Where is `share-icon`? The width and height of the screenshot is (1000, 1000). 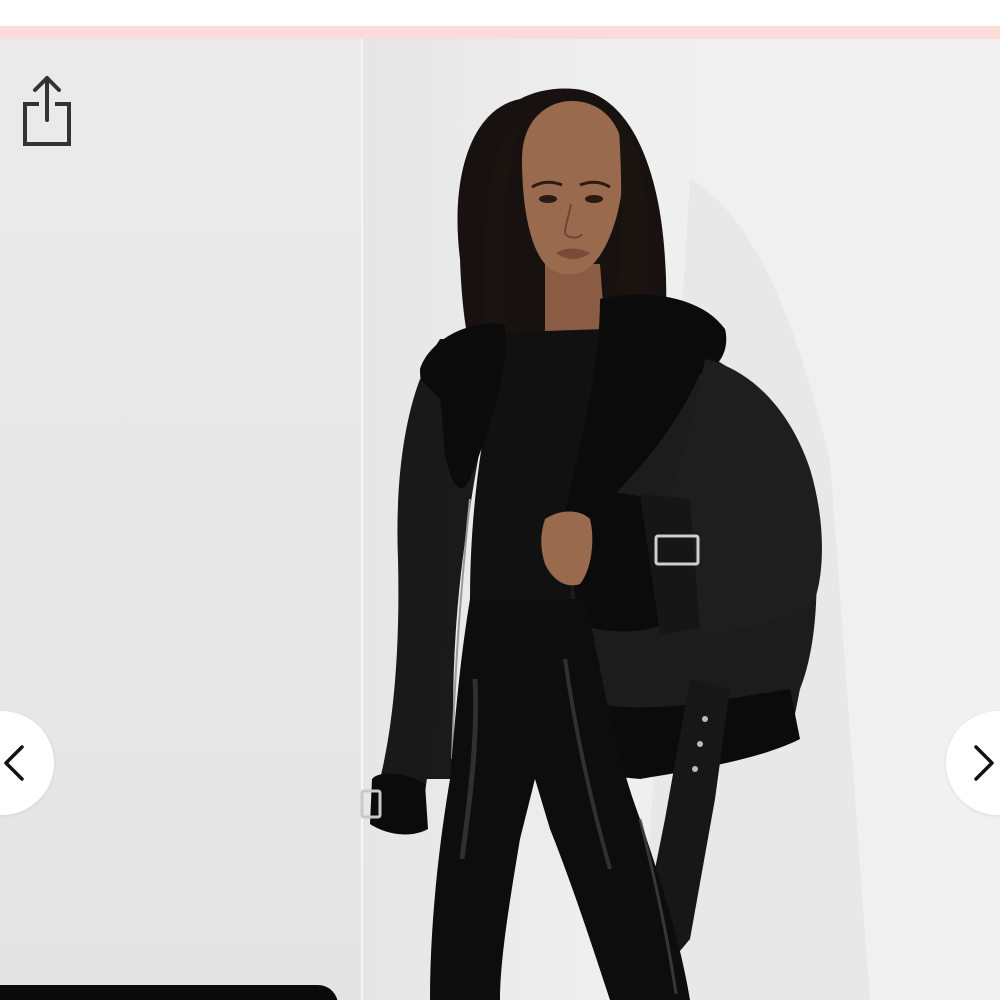 share-icon is located at coordinates (47, 111).